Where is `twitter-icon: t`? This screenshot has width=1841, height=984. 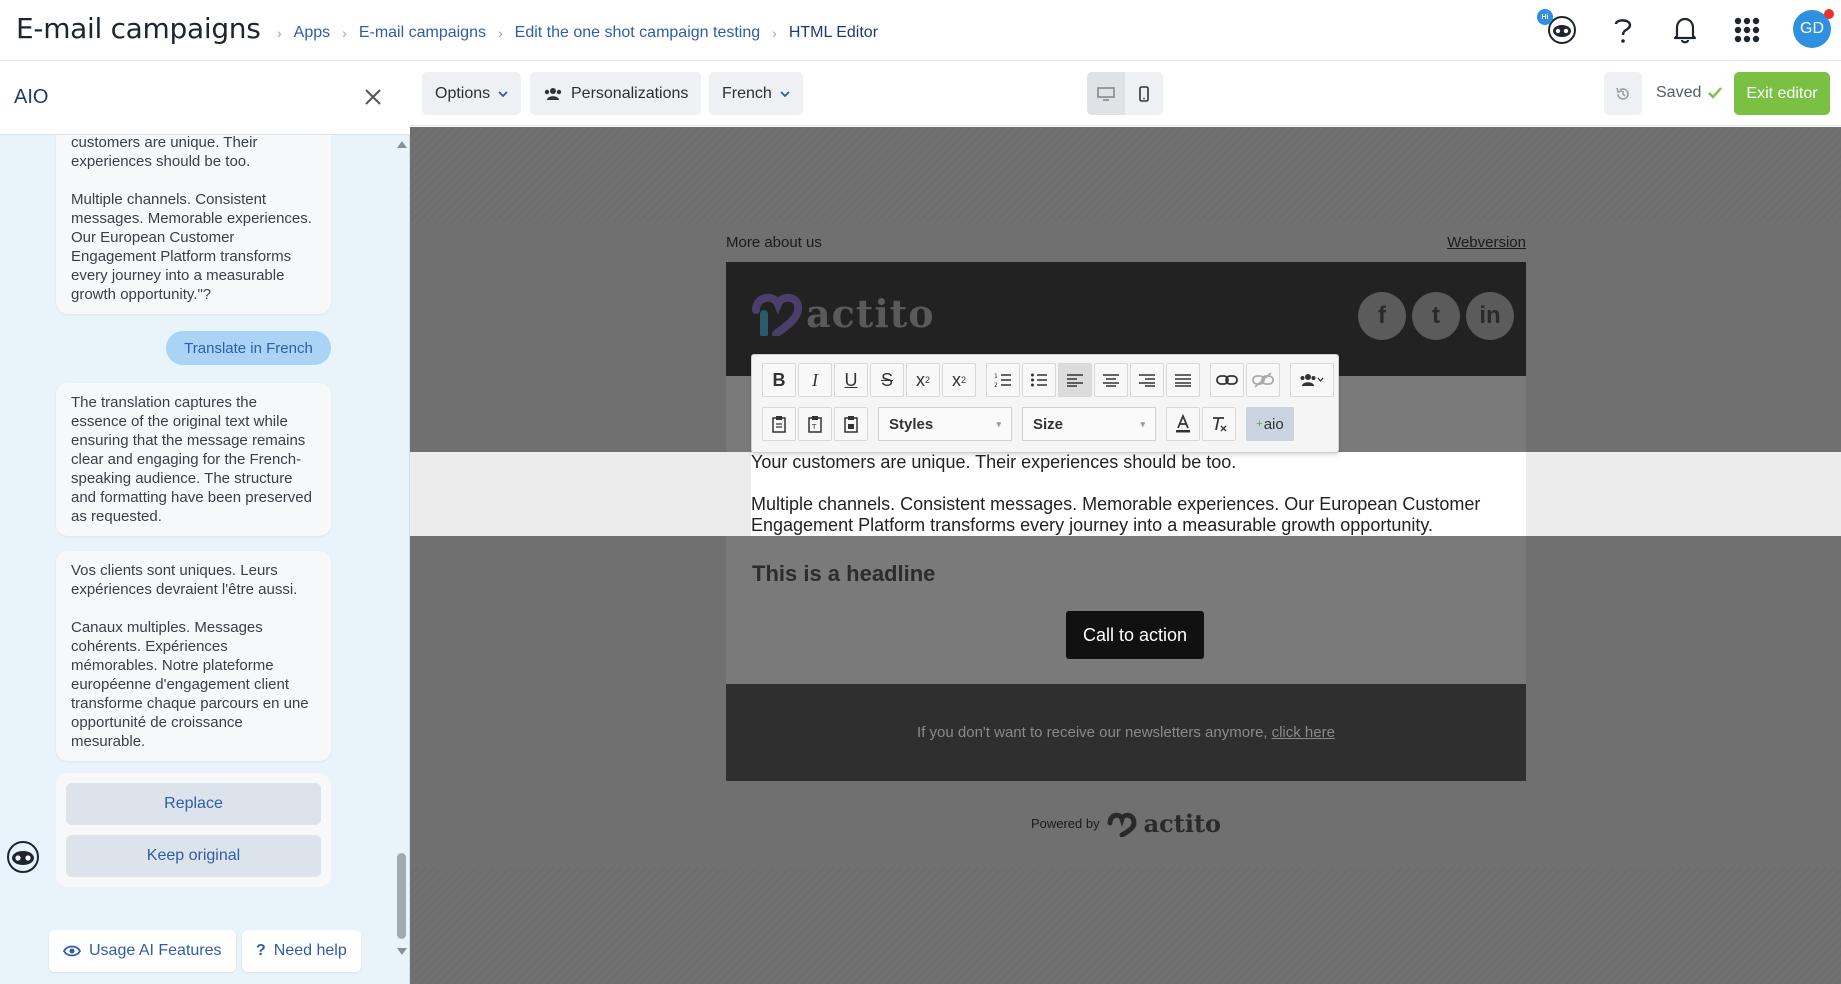 twitter-icon: t is located at coordinates (1436, 316).